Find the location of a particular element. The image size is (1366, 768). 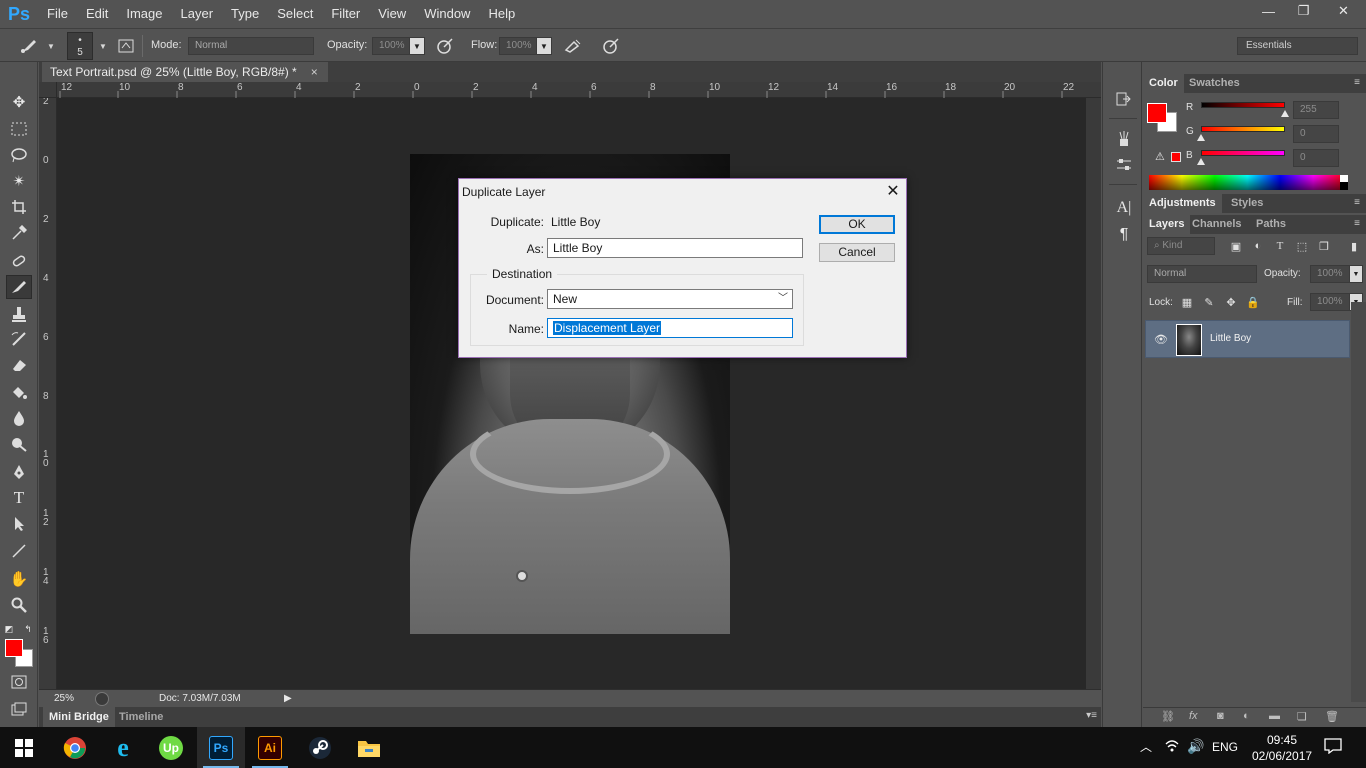

quick-mask-icon is located at coordinates (19, 682).